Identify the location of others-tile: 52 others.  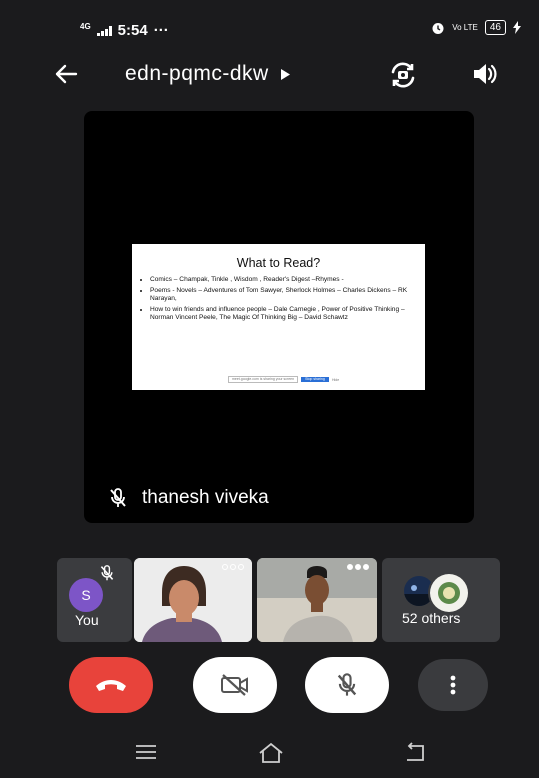
(441, 600).